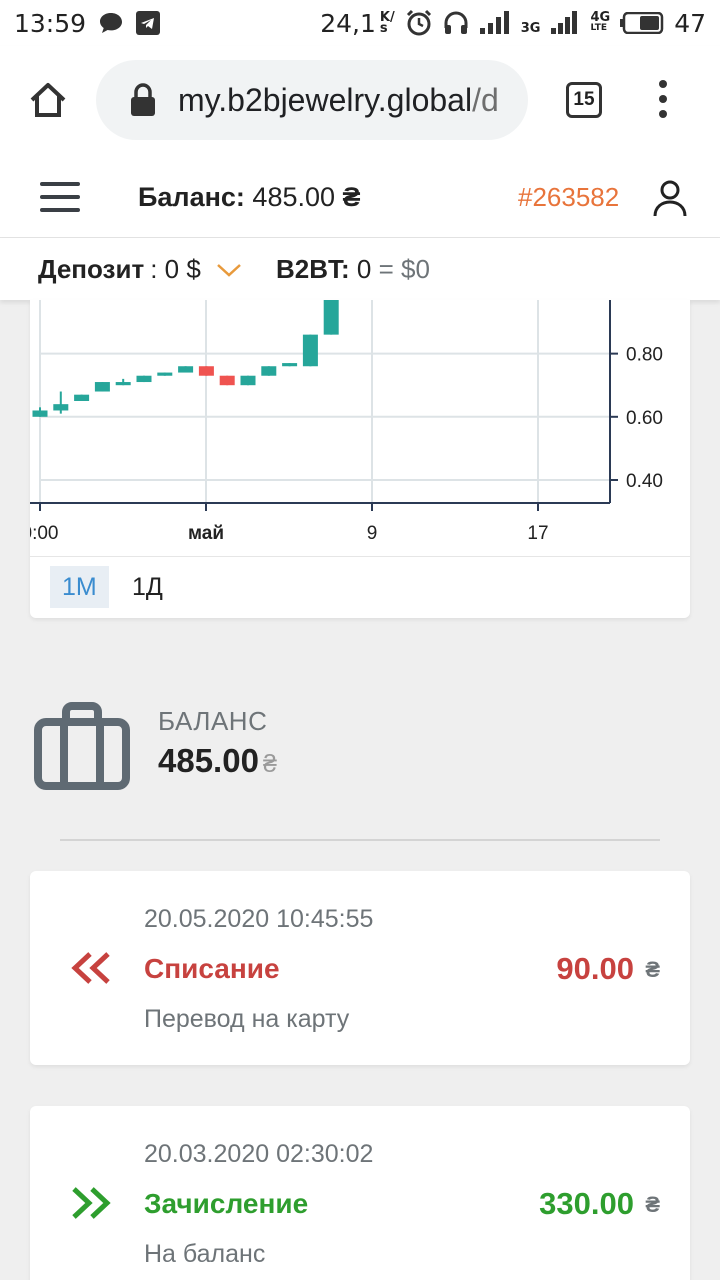 The height and width of the screenshot is (1280, 720). I want to click on transaction-type: Зачисление, so click(226, 1203).